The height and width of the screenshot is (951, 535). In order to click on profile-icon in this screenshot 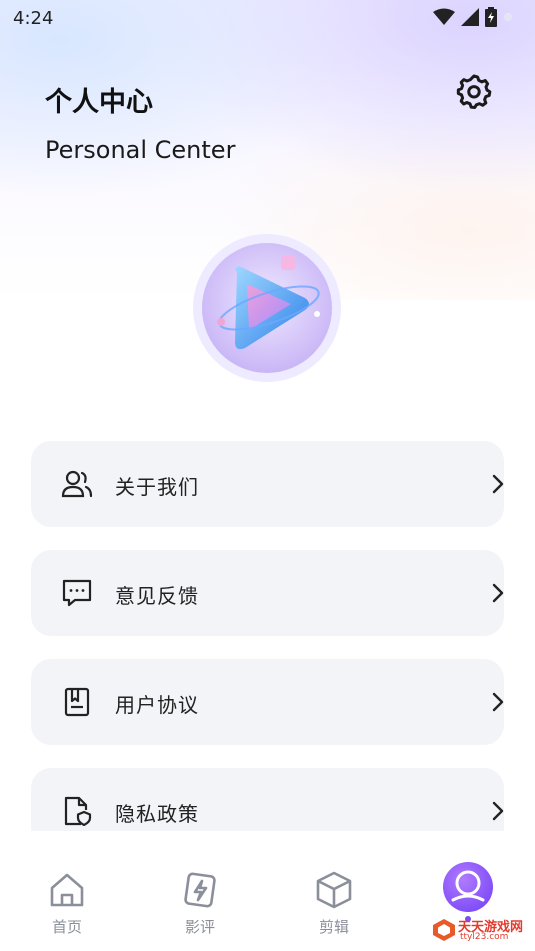, I will do `click(468, 886)`.